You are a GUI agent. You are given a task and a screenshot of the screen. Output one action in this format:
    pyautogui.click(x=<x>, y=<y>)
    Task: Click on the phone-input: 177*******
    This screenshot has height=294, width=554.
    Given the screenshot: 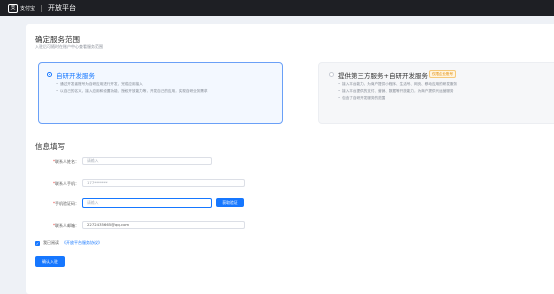 What is the action you would take?
    pyautogui.click(x=163, y=183)
    